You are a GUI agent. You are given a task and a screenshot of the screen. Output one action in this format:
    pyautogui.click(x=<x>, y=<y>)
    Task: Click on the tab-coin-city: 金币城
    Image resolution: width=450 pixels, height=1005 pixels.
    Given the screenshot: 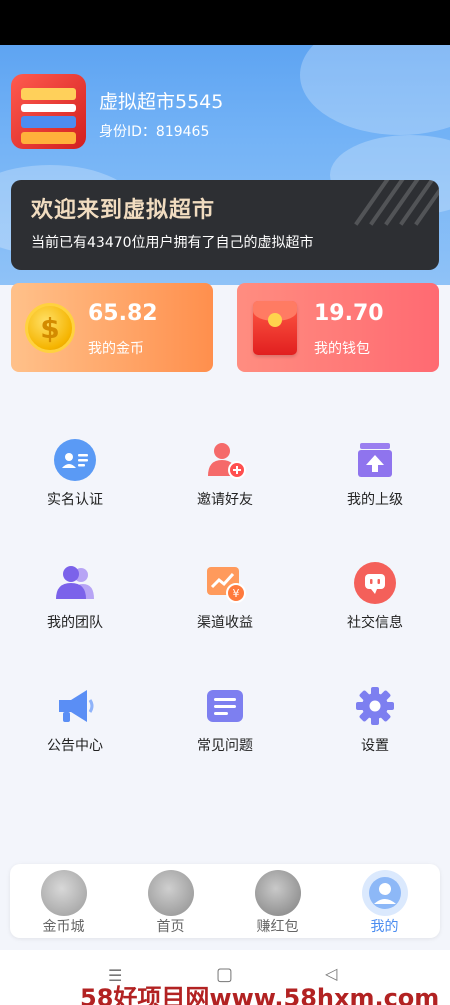 What is the action you would take?
    pyautogui.click(x=63, y=901)
    